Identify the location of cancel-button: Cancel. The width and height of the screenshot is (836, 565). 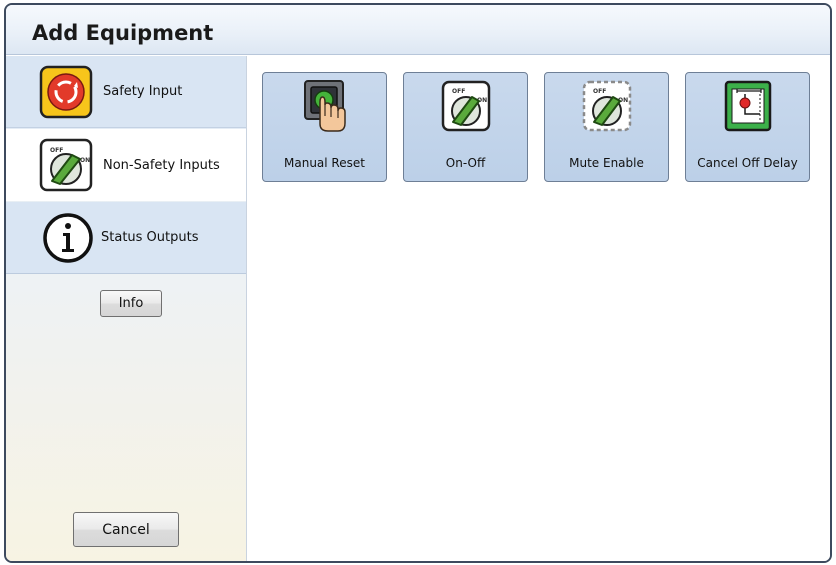
(126, 529).